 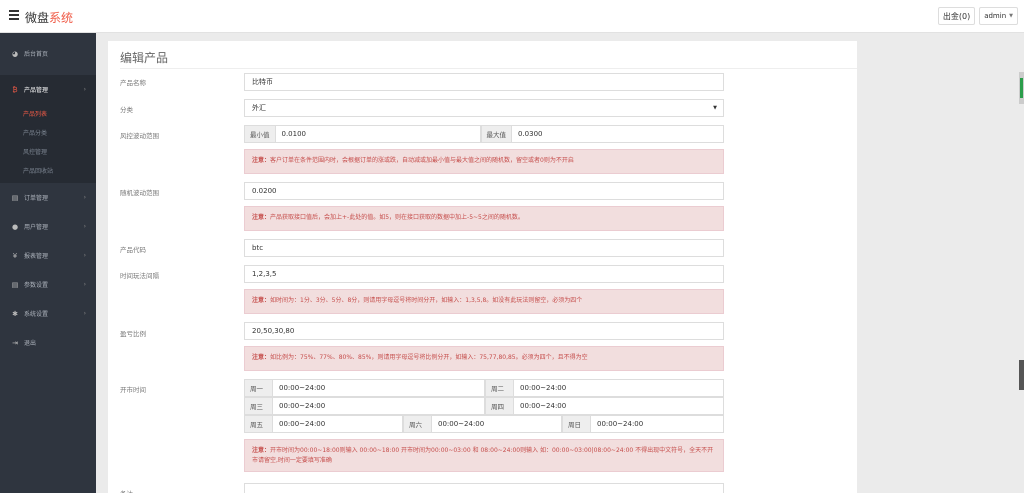 What do you see at coordinates (126, 110) in the screenshot?
I see `category-label: 分类` at bounding box center [126, 110].